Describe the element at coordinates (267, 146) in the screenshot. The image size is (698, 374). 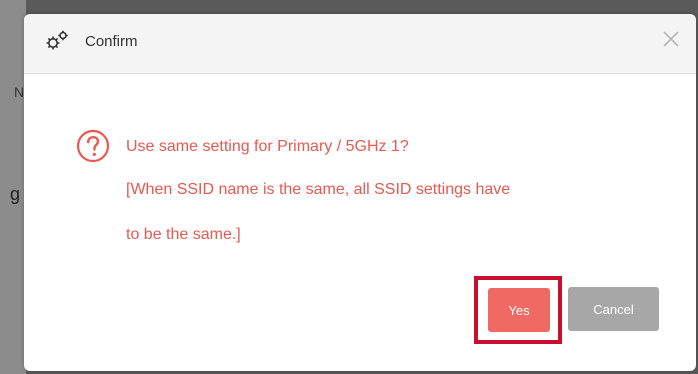
I see `message-line: Use same setting for Primary / 5GHz 1?` at that location.